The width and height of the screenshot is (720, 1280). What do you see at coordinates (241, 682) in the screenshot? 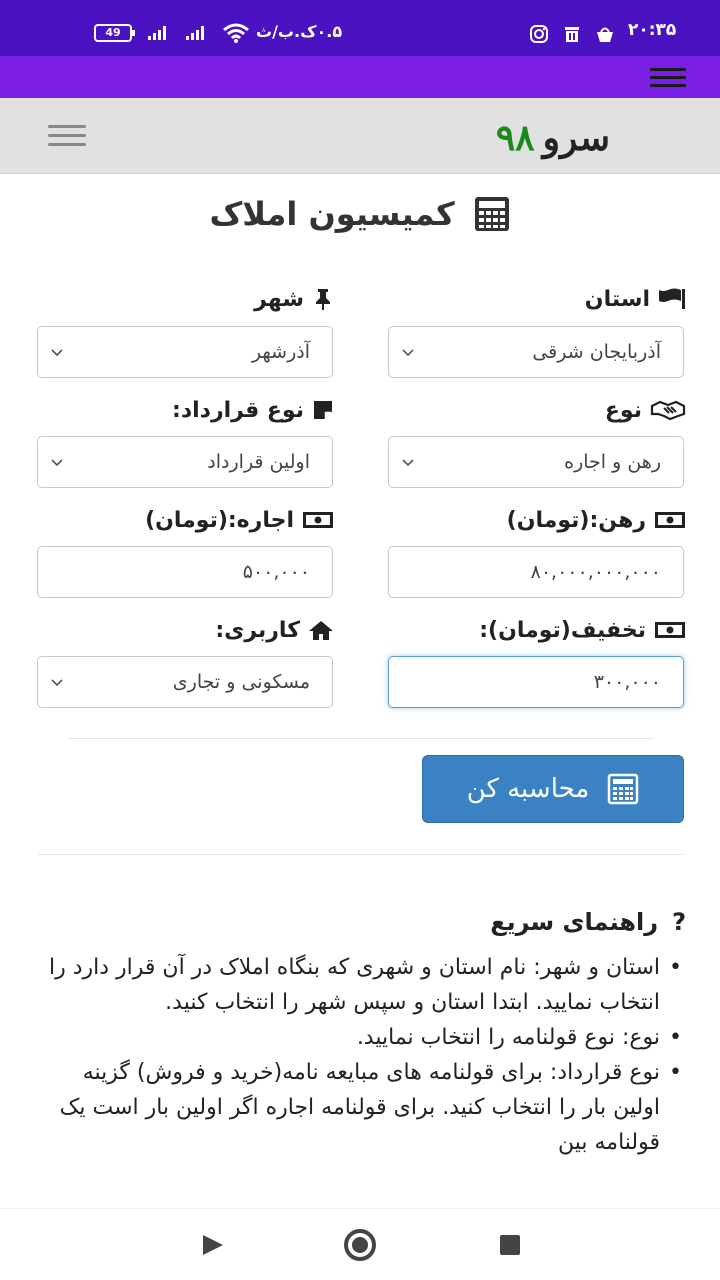
I see `usage-value: مسکونی و تجاری` at bounding box center [241, 682].